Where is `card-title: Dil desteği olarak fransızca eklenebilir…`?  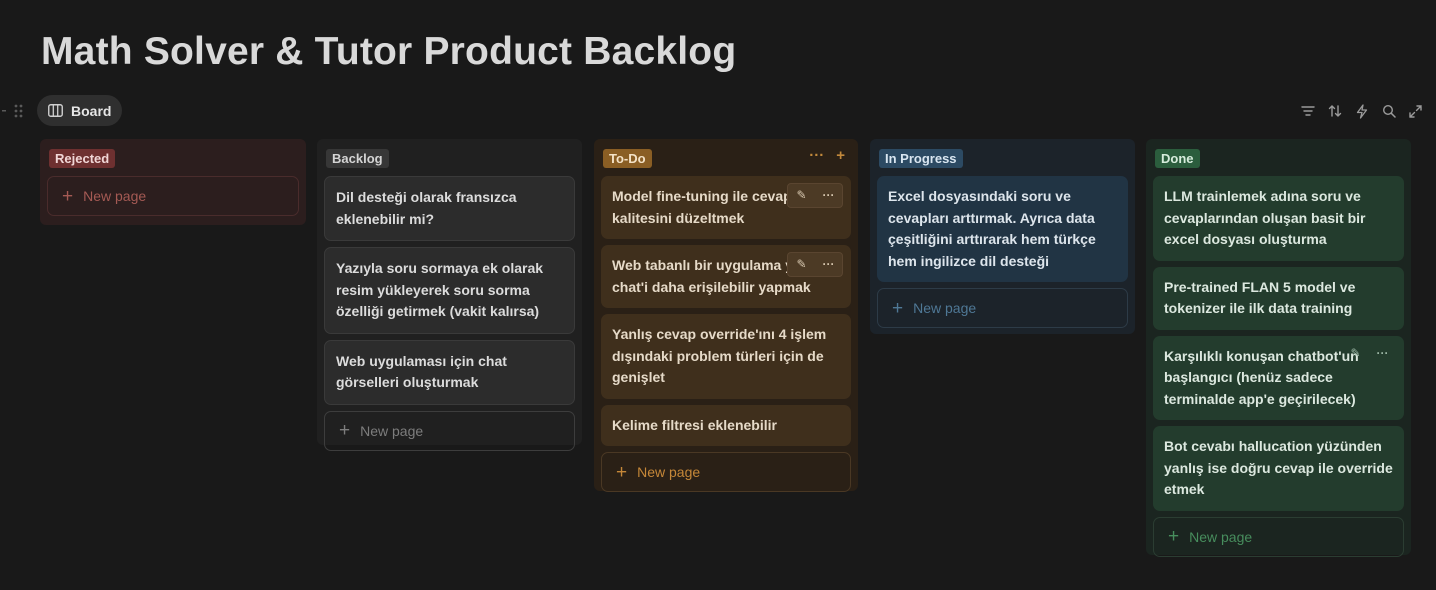
card-title: Dil desteği olarak fransızca eklenebilir… is located at coordinates (426, 208).